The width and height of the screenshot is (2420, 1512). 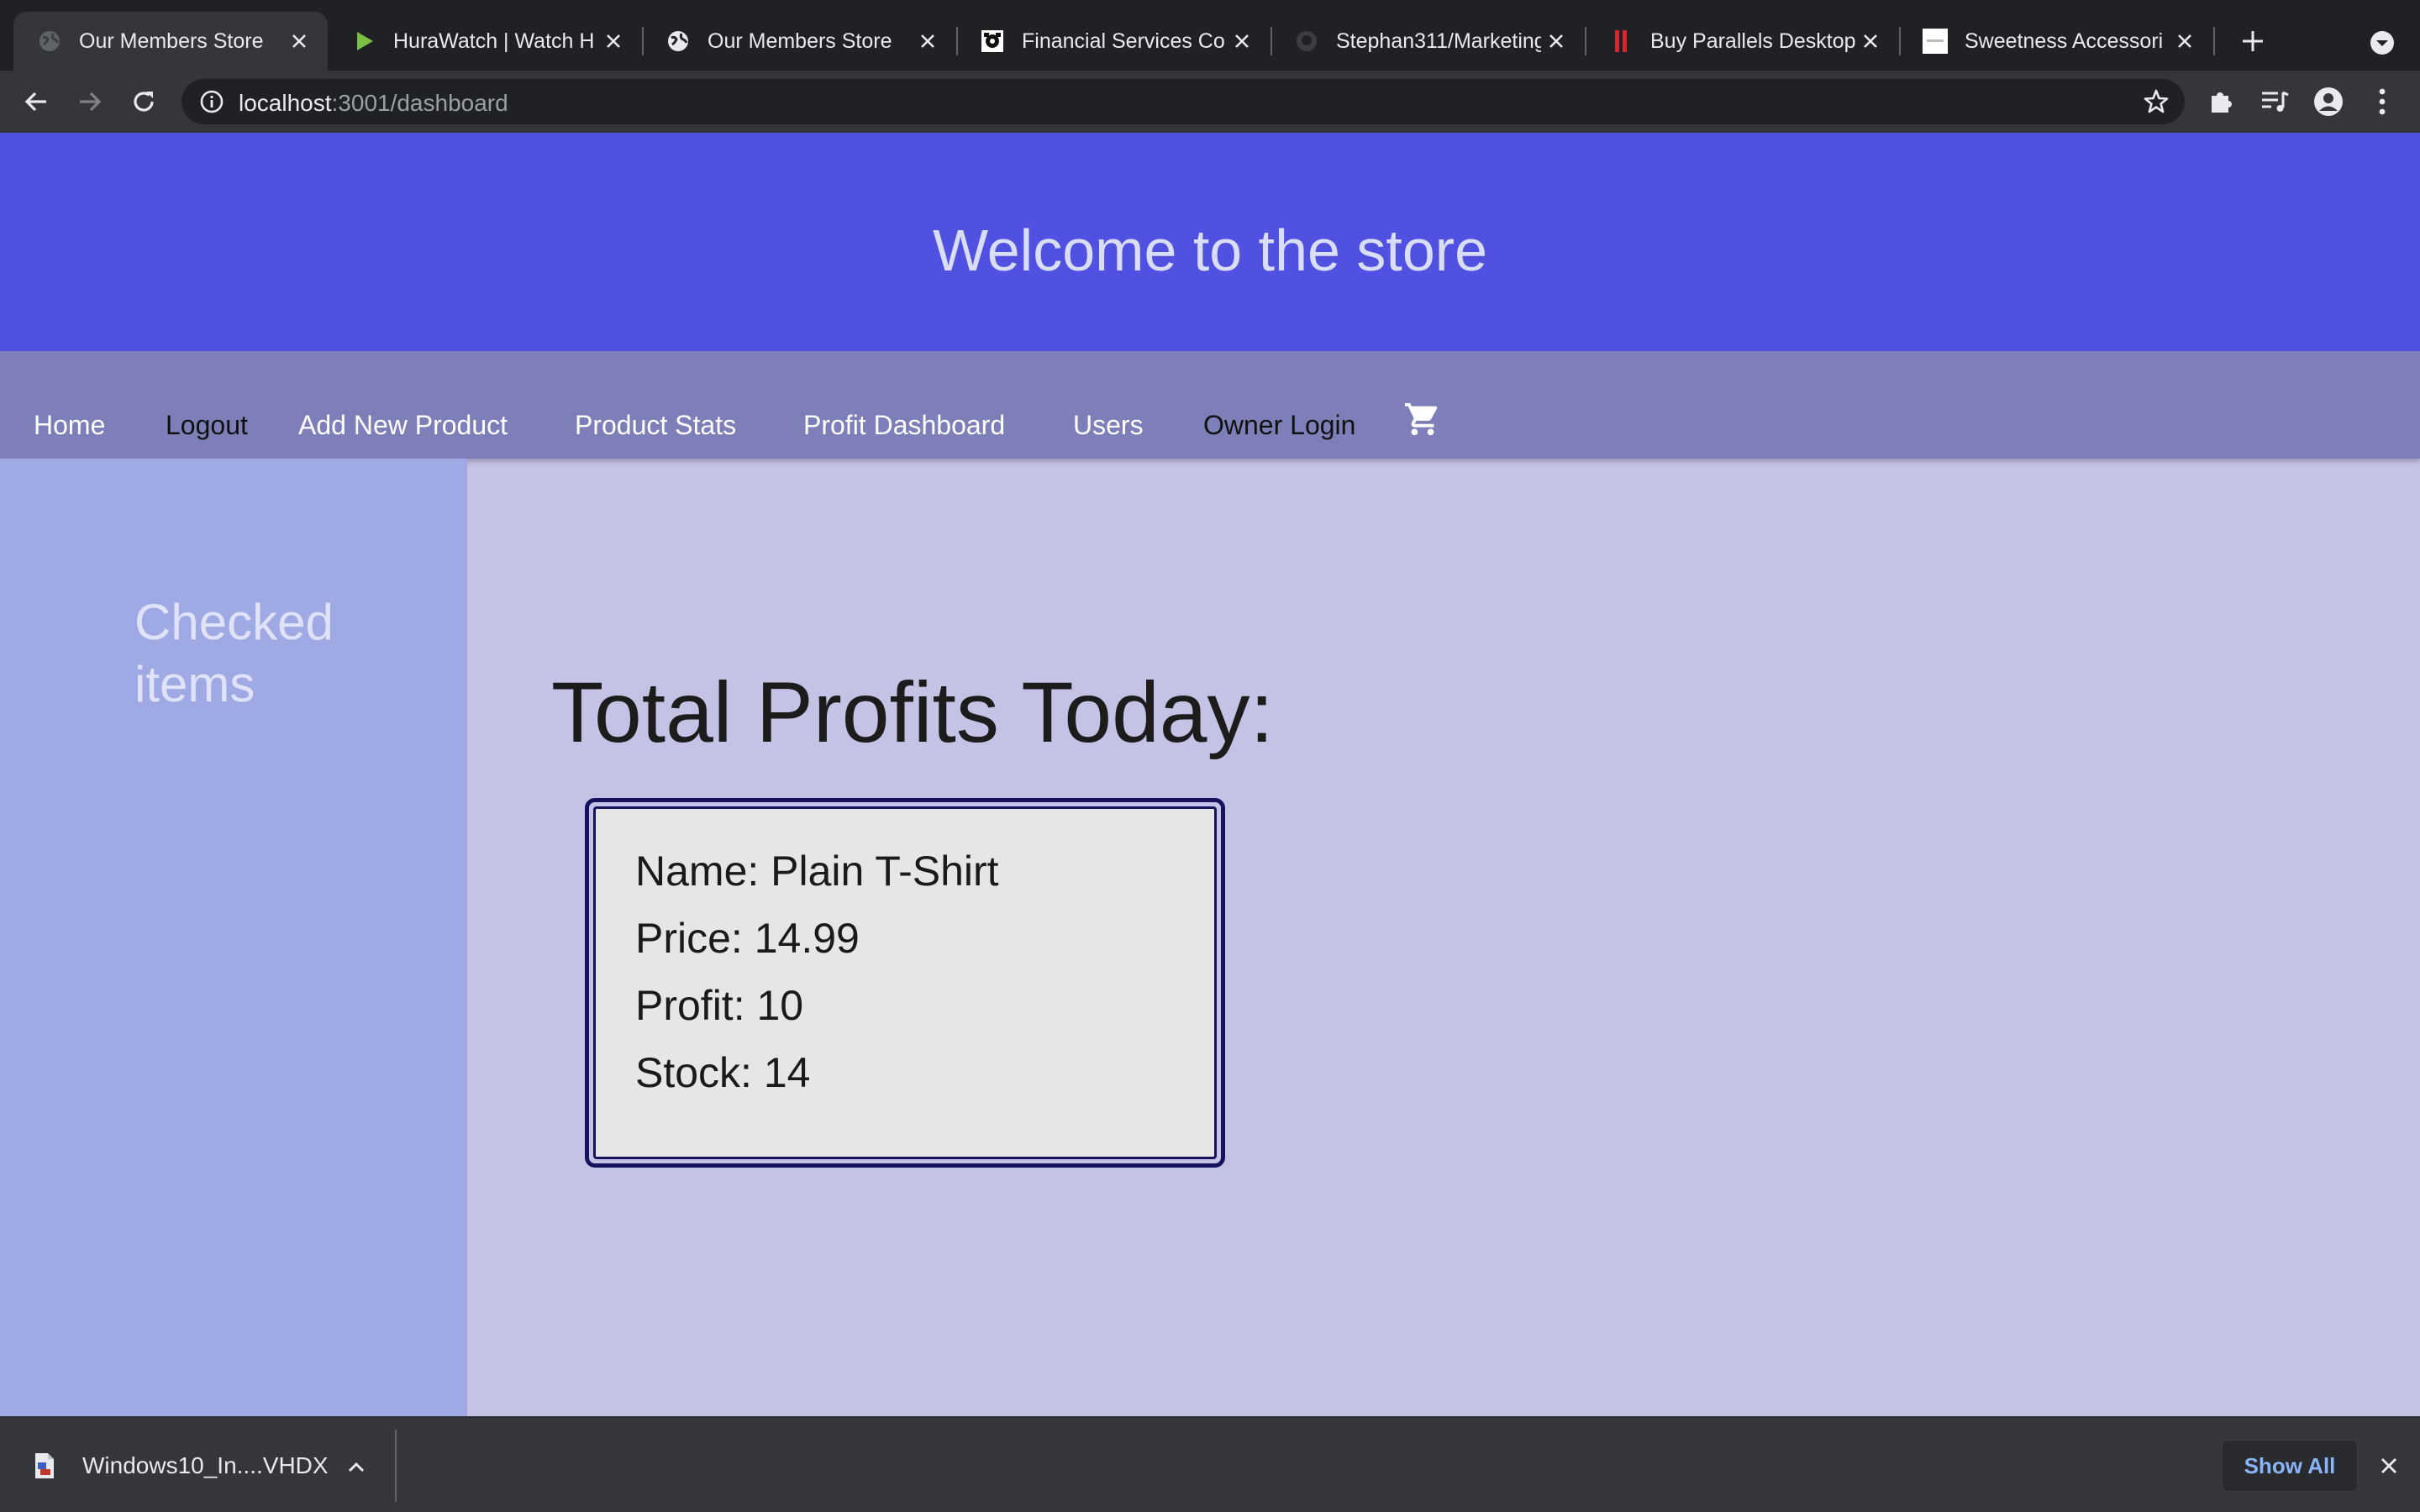 I want to click on arrow-right-icon, so click(x=91, y=102).